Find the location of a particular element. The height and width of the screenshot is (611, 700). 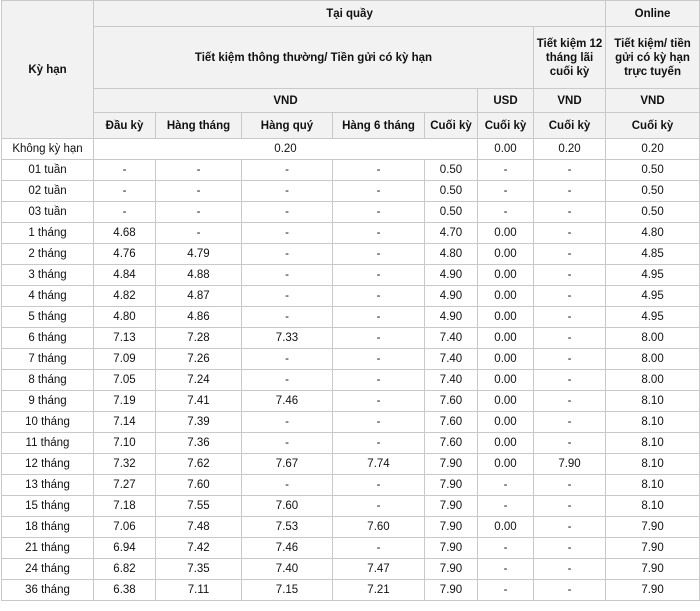

rate-cell: 7.33 is located at coordinates (287, 338).